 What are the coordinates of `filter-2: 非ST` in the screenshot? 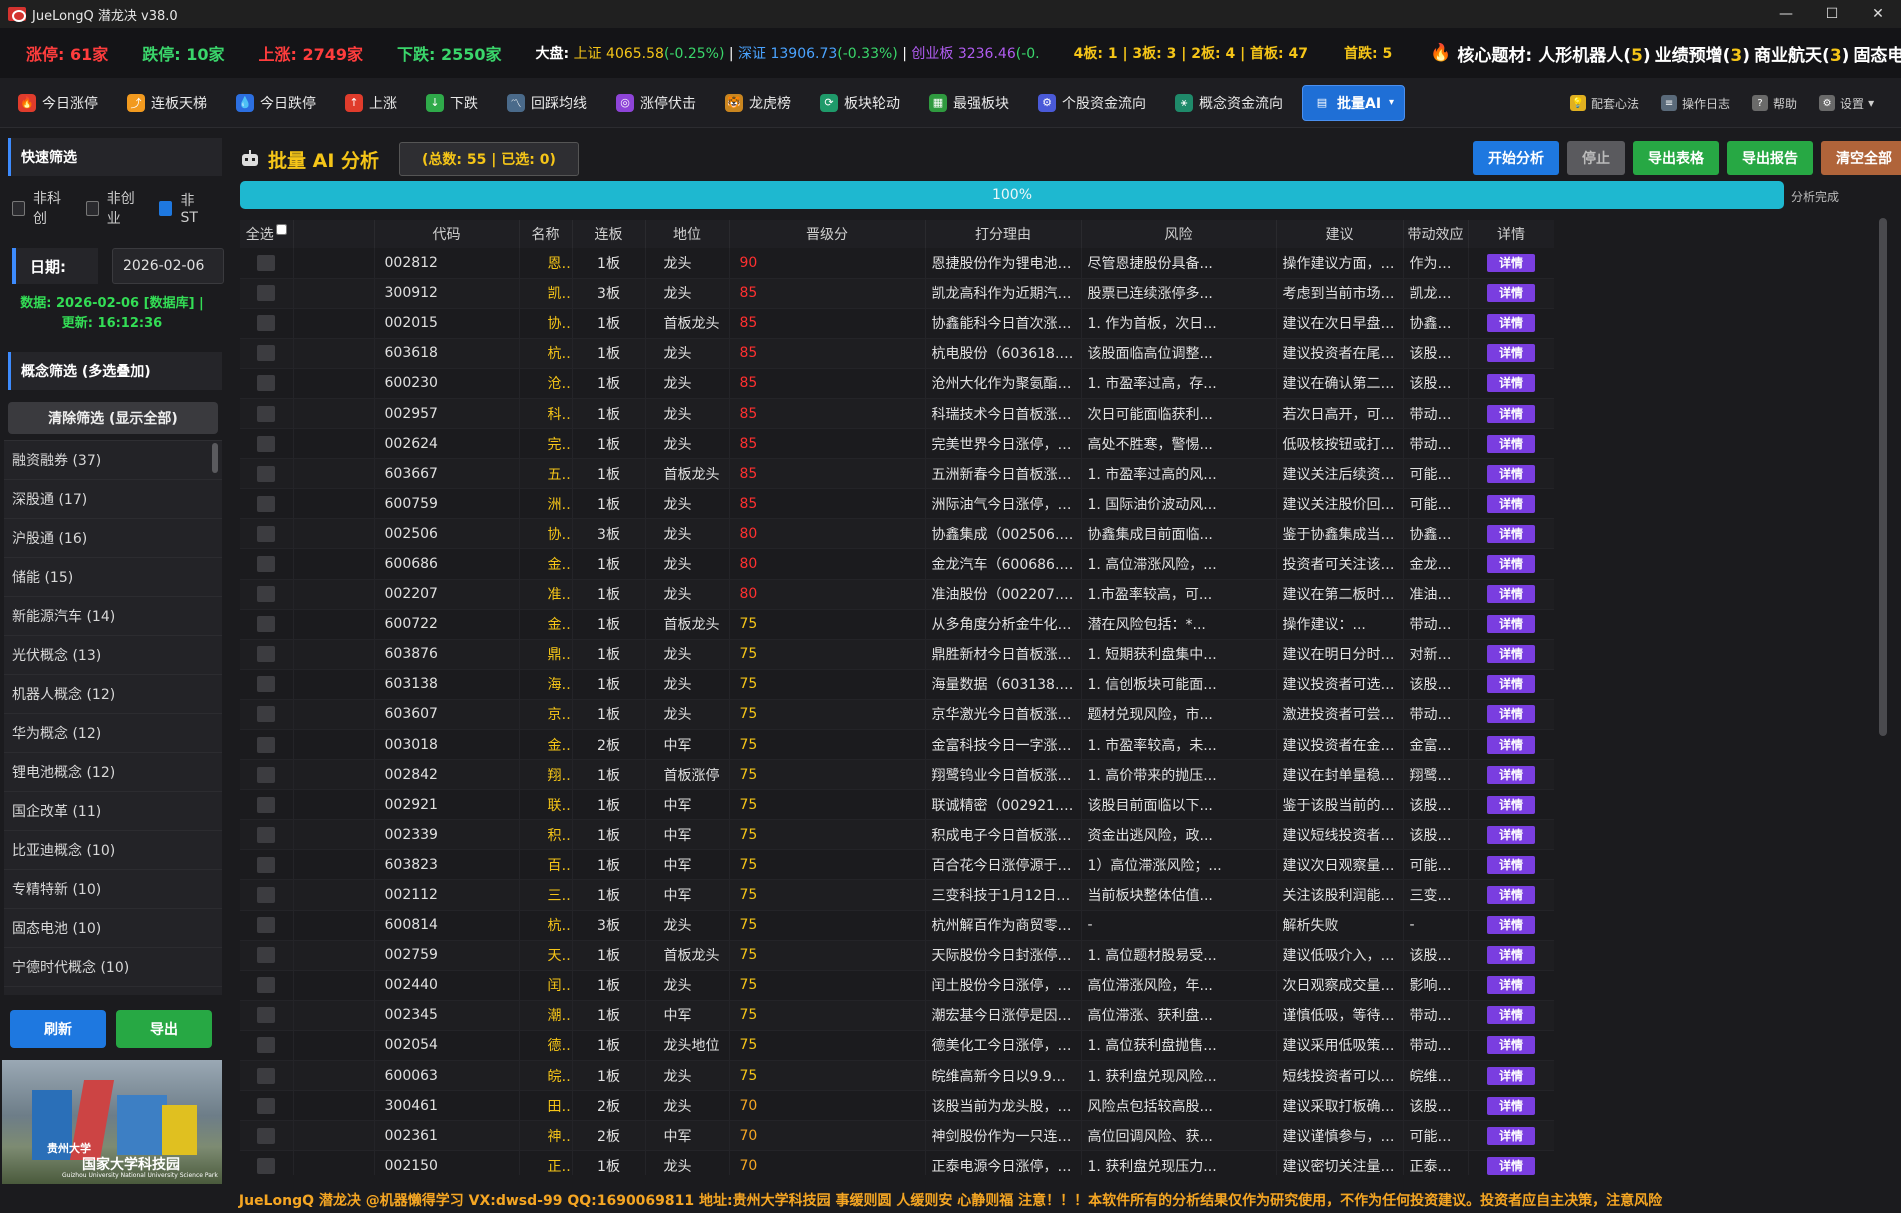 It's located at (183, 208).